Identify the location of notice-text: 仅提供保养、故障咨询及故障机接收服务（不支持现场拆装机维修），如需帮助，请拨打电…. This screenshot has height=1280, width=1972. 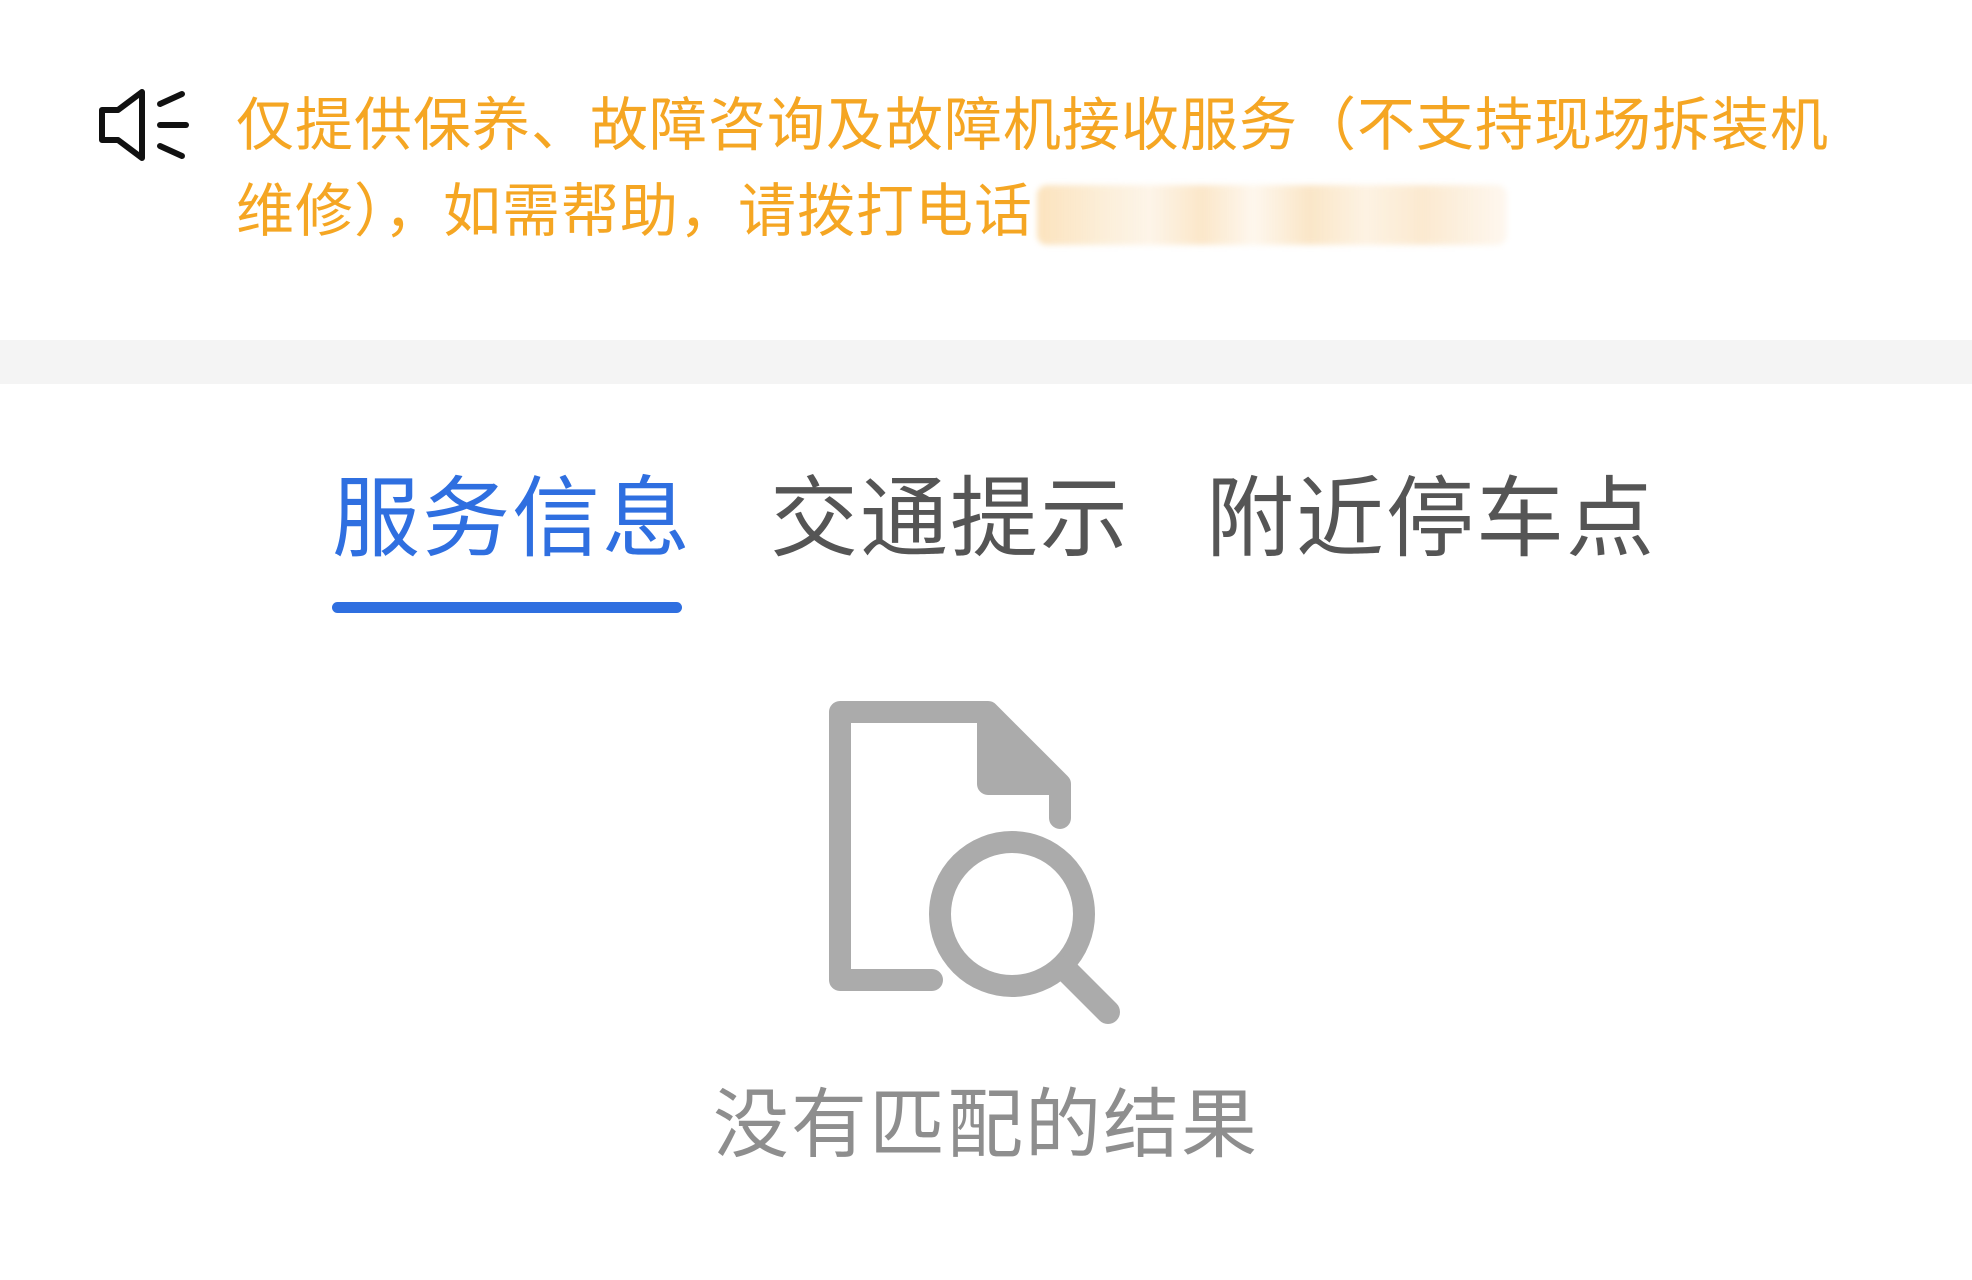
(1061, 168).